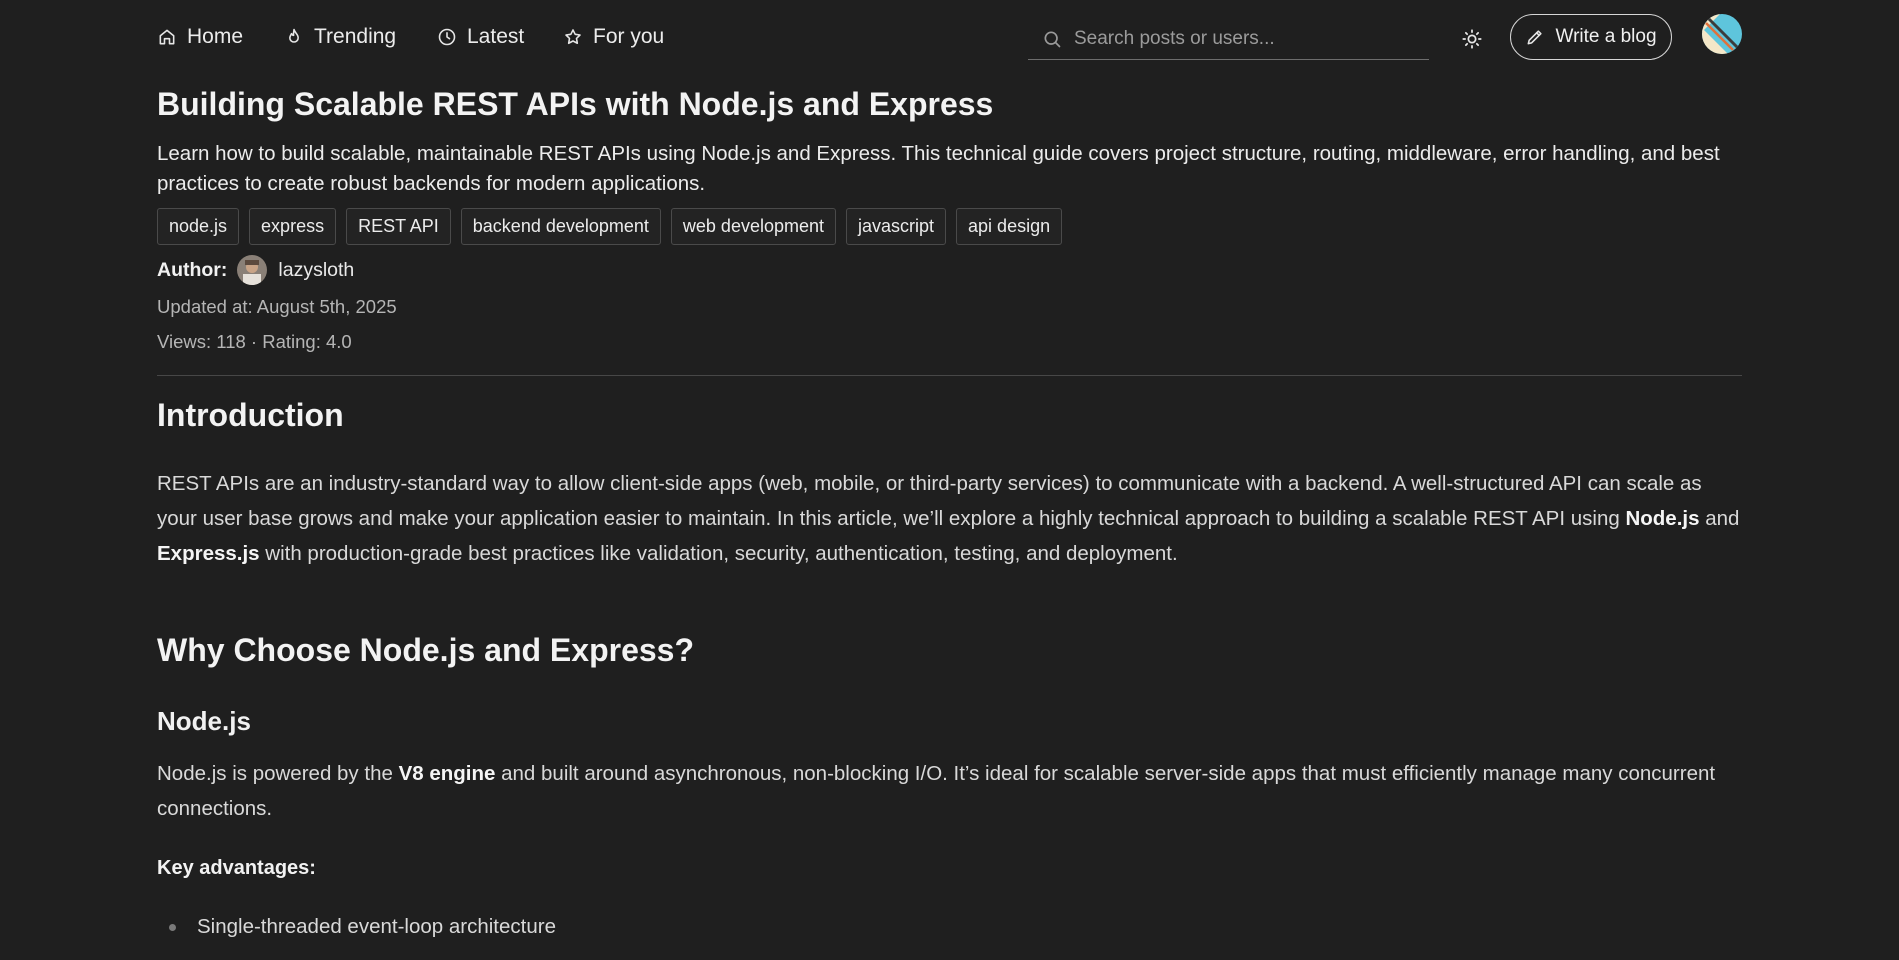 Image resolution: width=1899 pixels, height=960 pixels. Describe the element at coordinates (294, 35) in the screenshot. I see `flame-icon` at that location.